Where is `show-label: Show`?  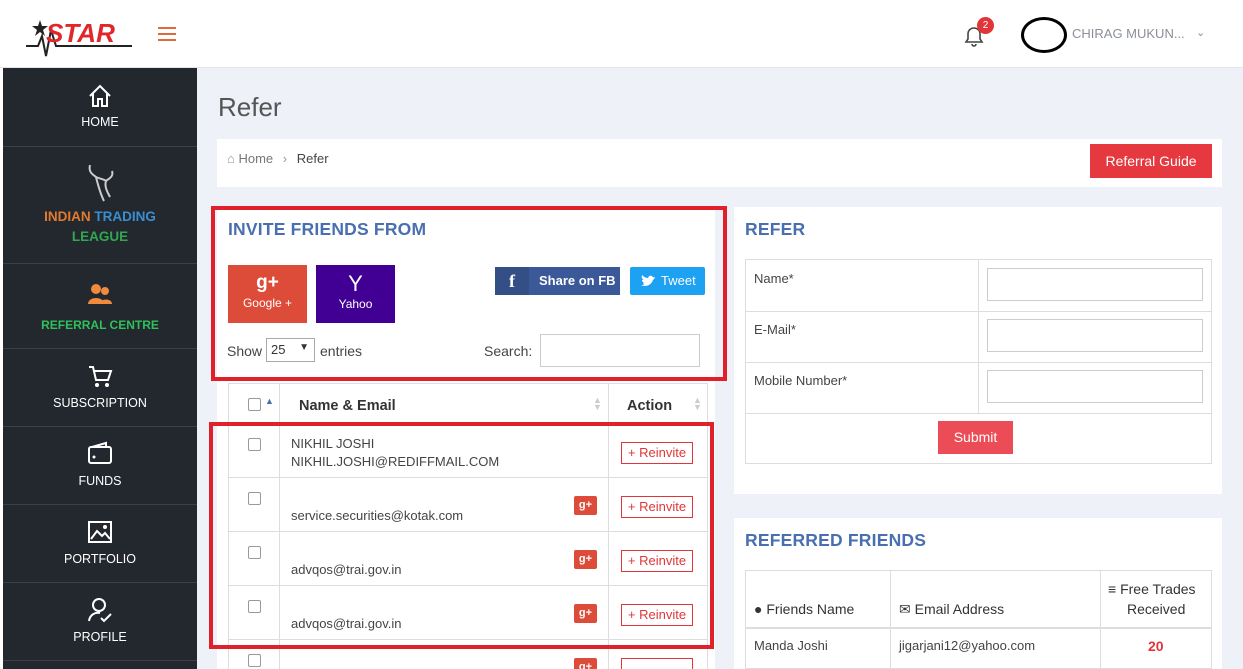
show-label: Show is located at coordinates (245, 351).